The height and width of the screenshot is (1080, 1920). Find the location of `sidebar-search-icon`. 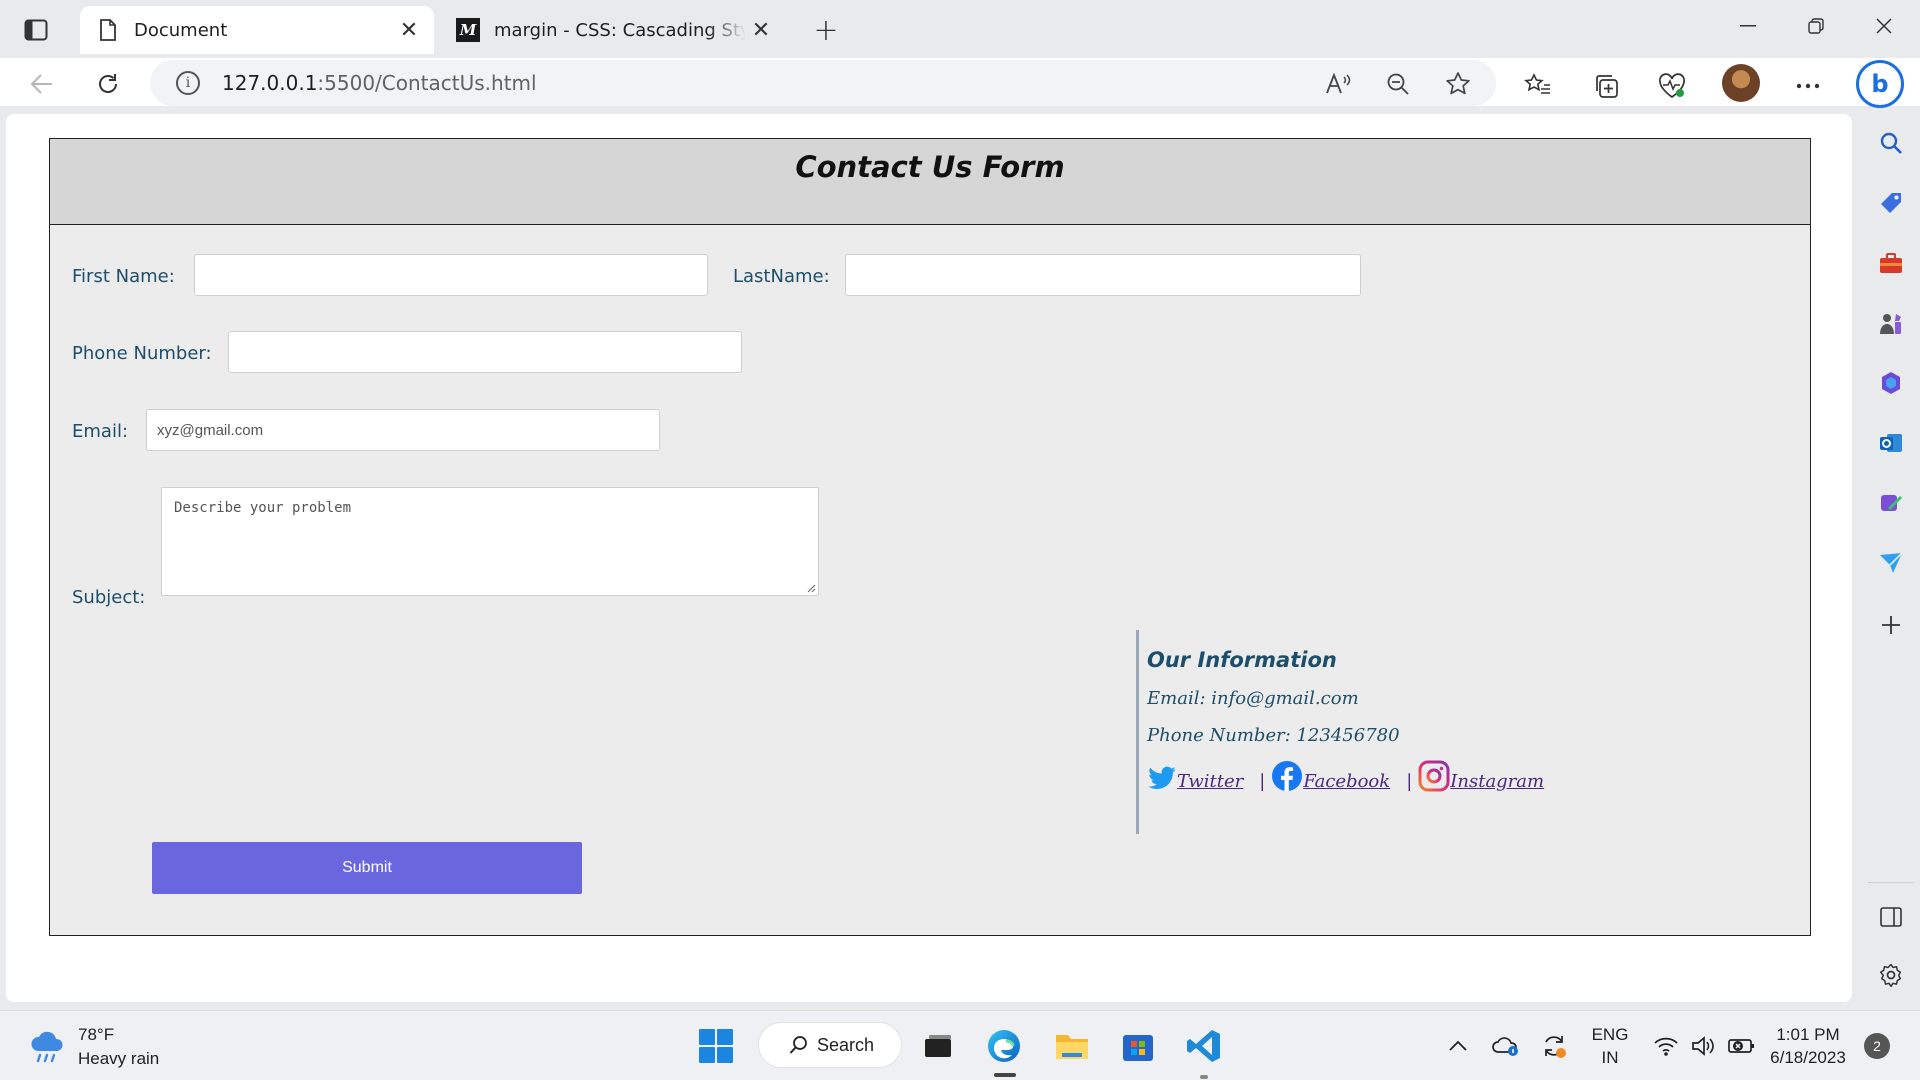

sidebar-search-icon is located at coordinates (1891, 143).